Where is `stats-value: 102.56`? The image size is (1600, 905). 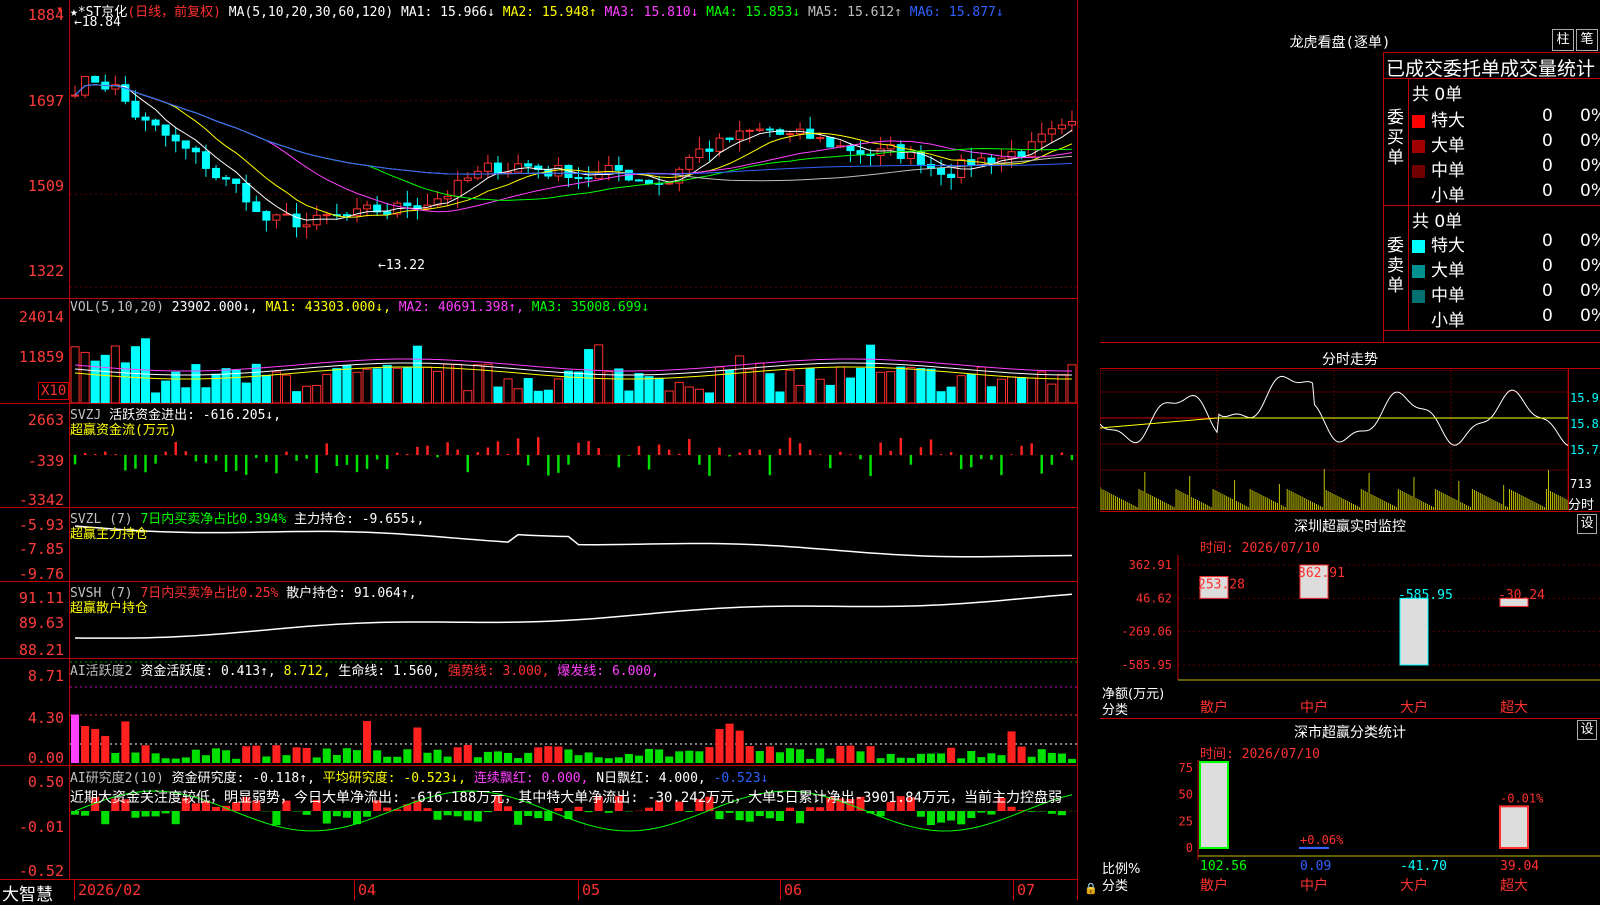 stats-value: 102.56 is located at coordinates (1223, 866).